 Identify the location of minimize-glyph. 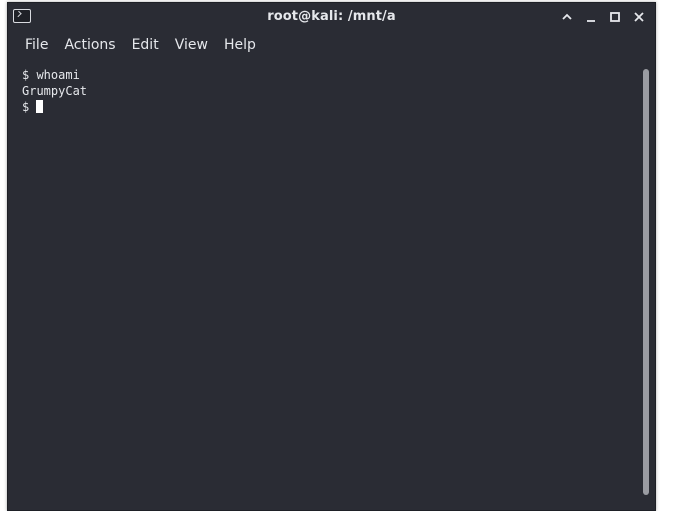
(591, 21).